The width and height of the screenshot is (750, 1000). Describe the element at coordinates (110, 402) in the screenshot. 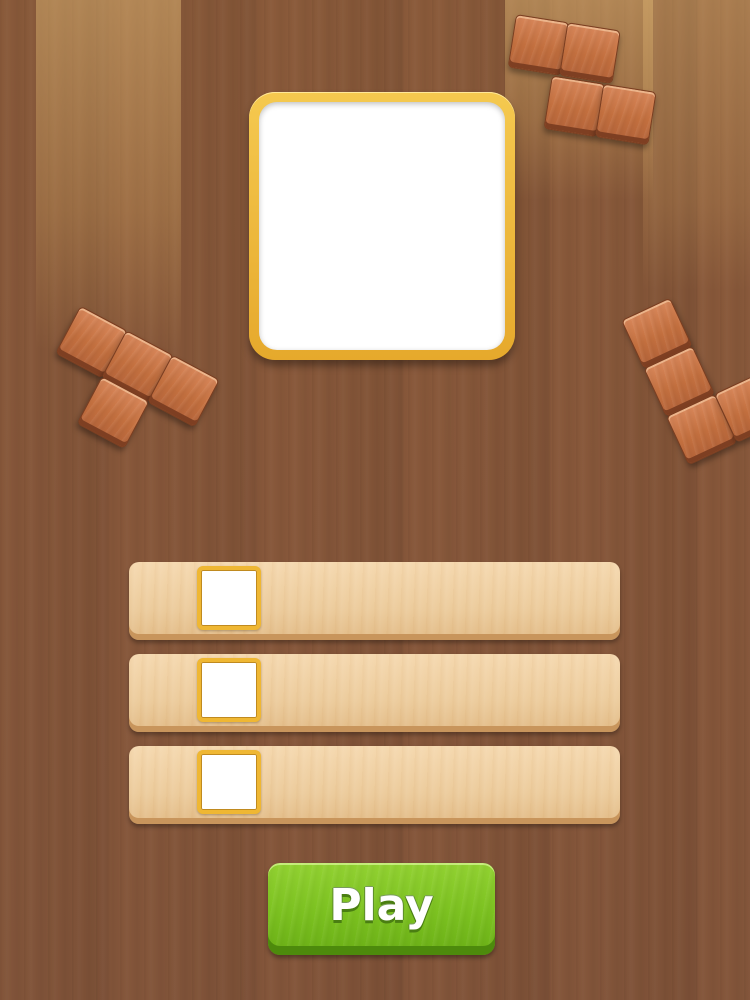

I see `decorative-piece-left` at that location.